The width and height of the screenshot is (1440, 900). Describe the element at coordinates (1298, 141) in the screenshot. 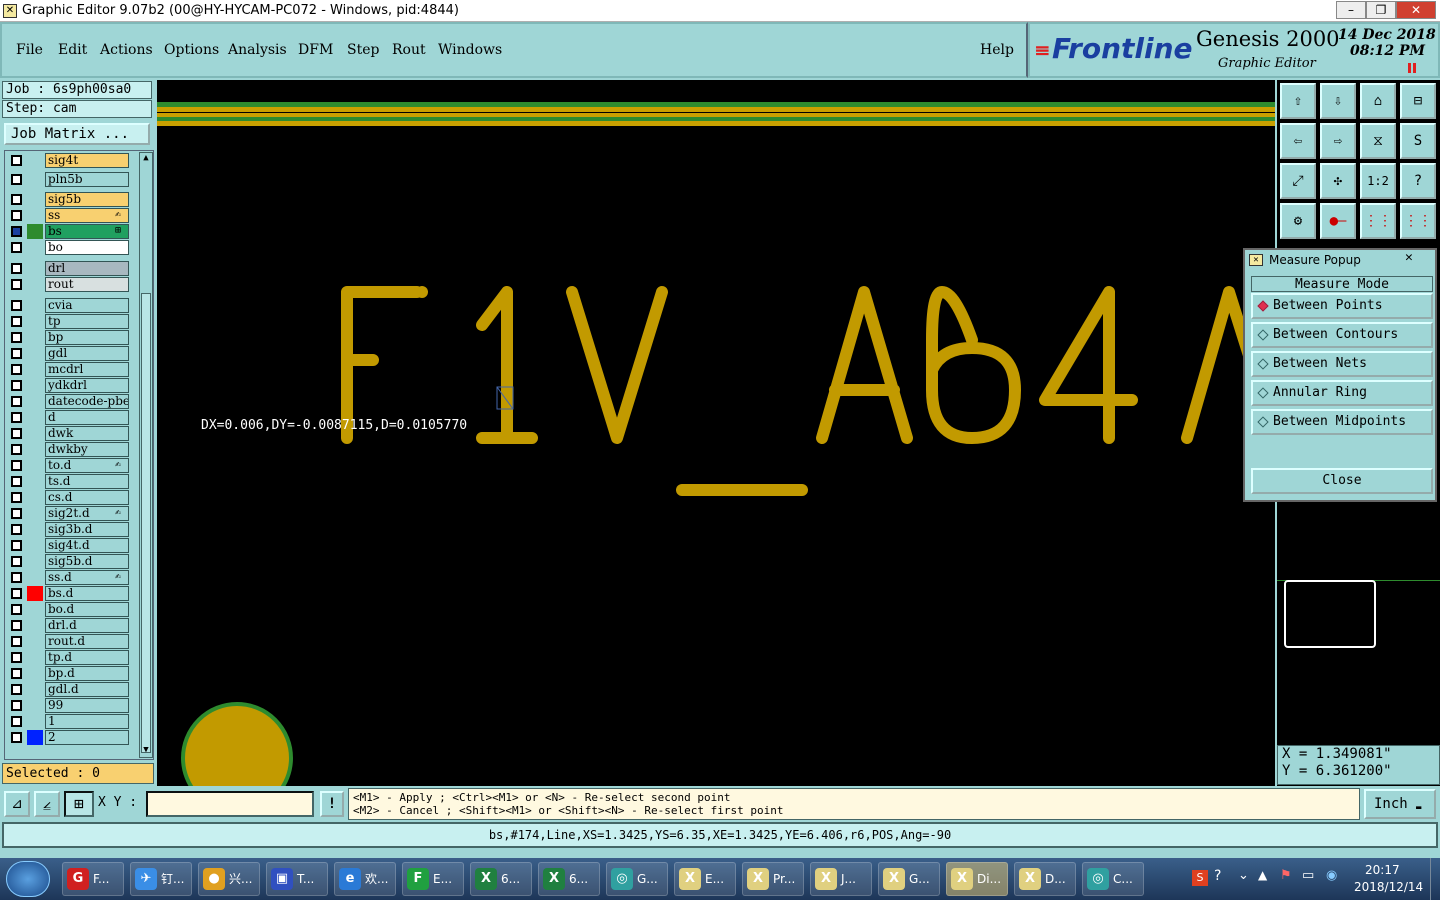

I see `pan-left-icon: ⇦` at that location.